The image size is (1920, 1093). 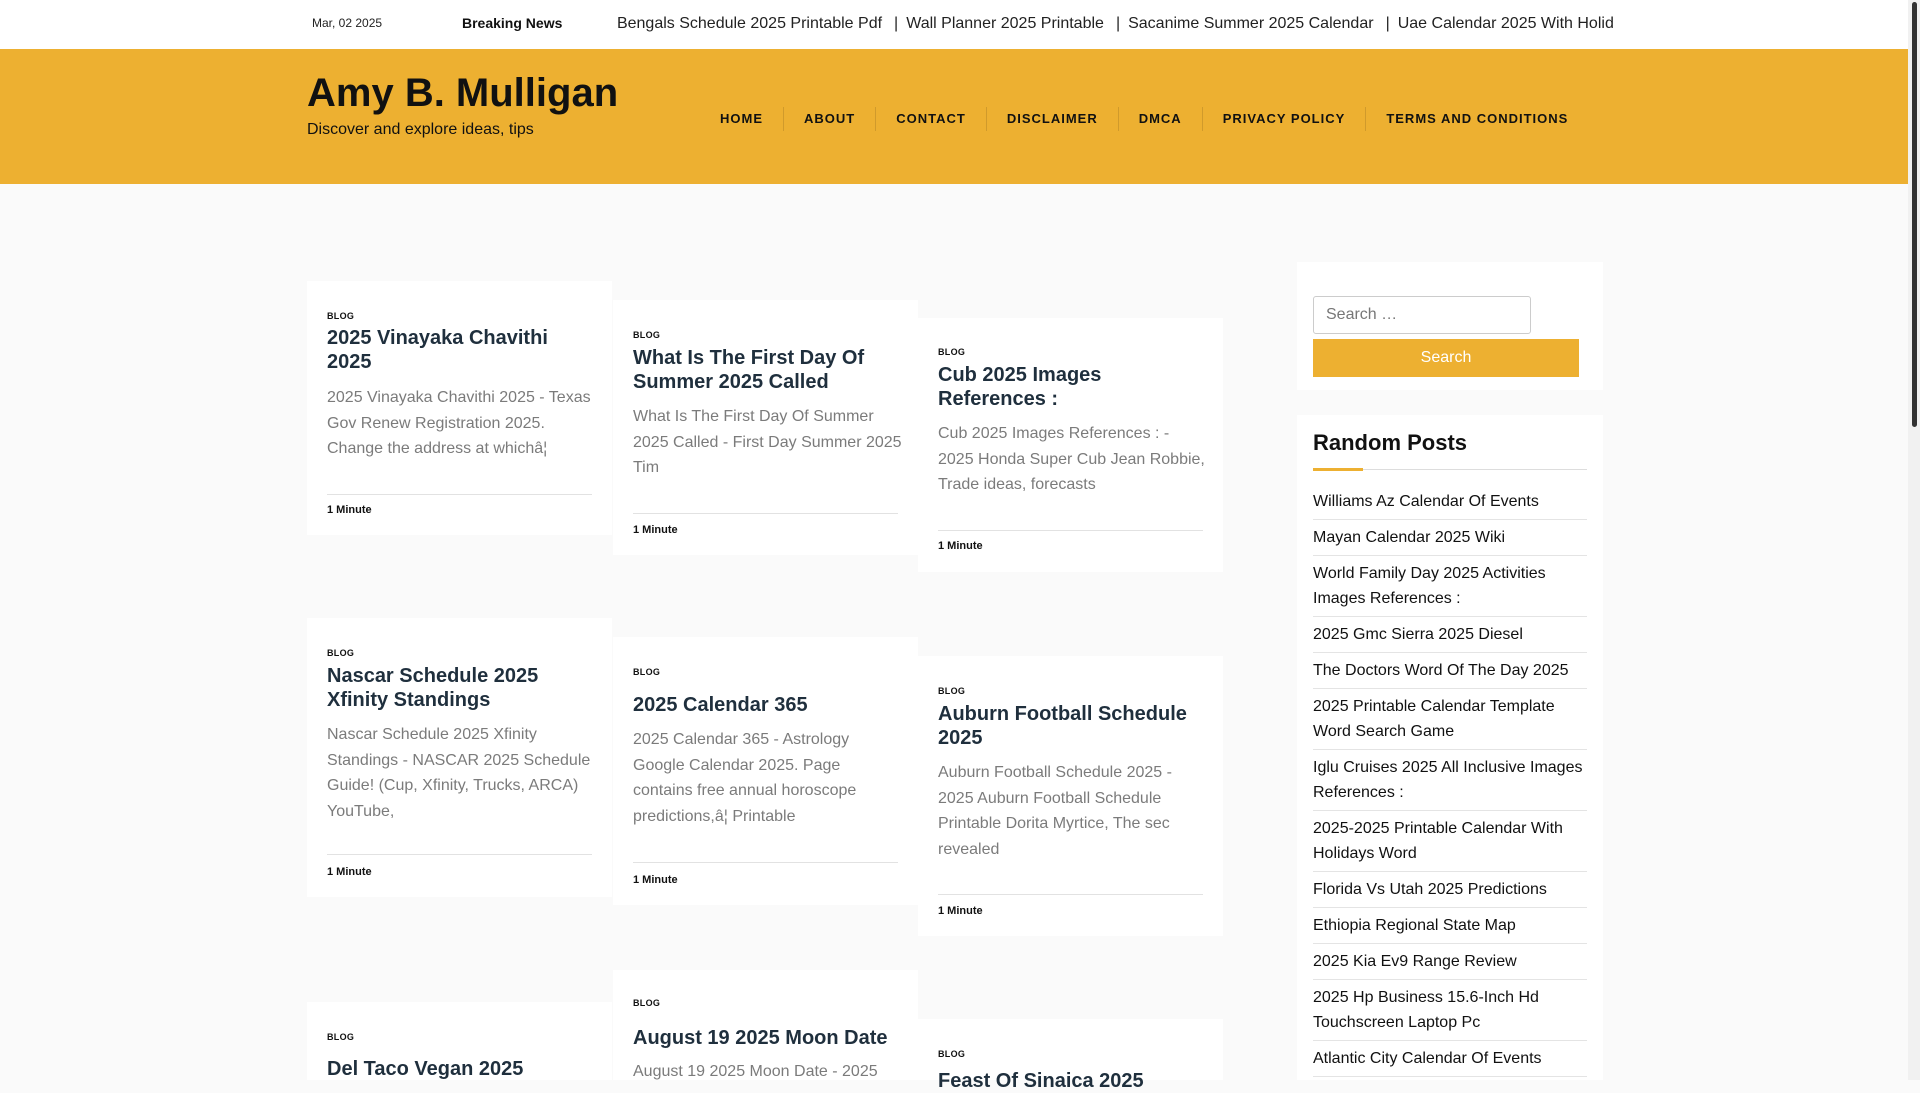 I want to click on post-card: BLOG Feast Of Sinaica 2025, so click(x=1070, y=1055).